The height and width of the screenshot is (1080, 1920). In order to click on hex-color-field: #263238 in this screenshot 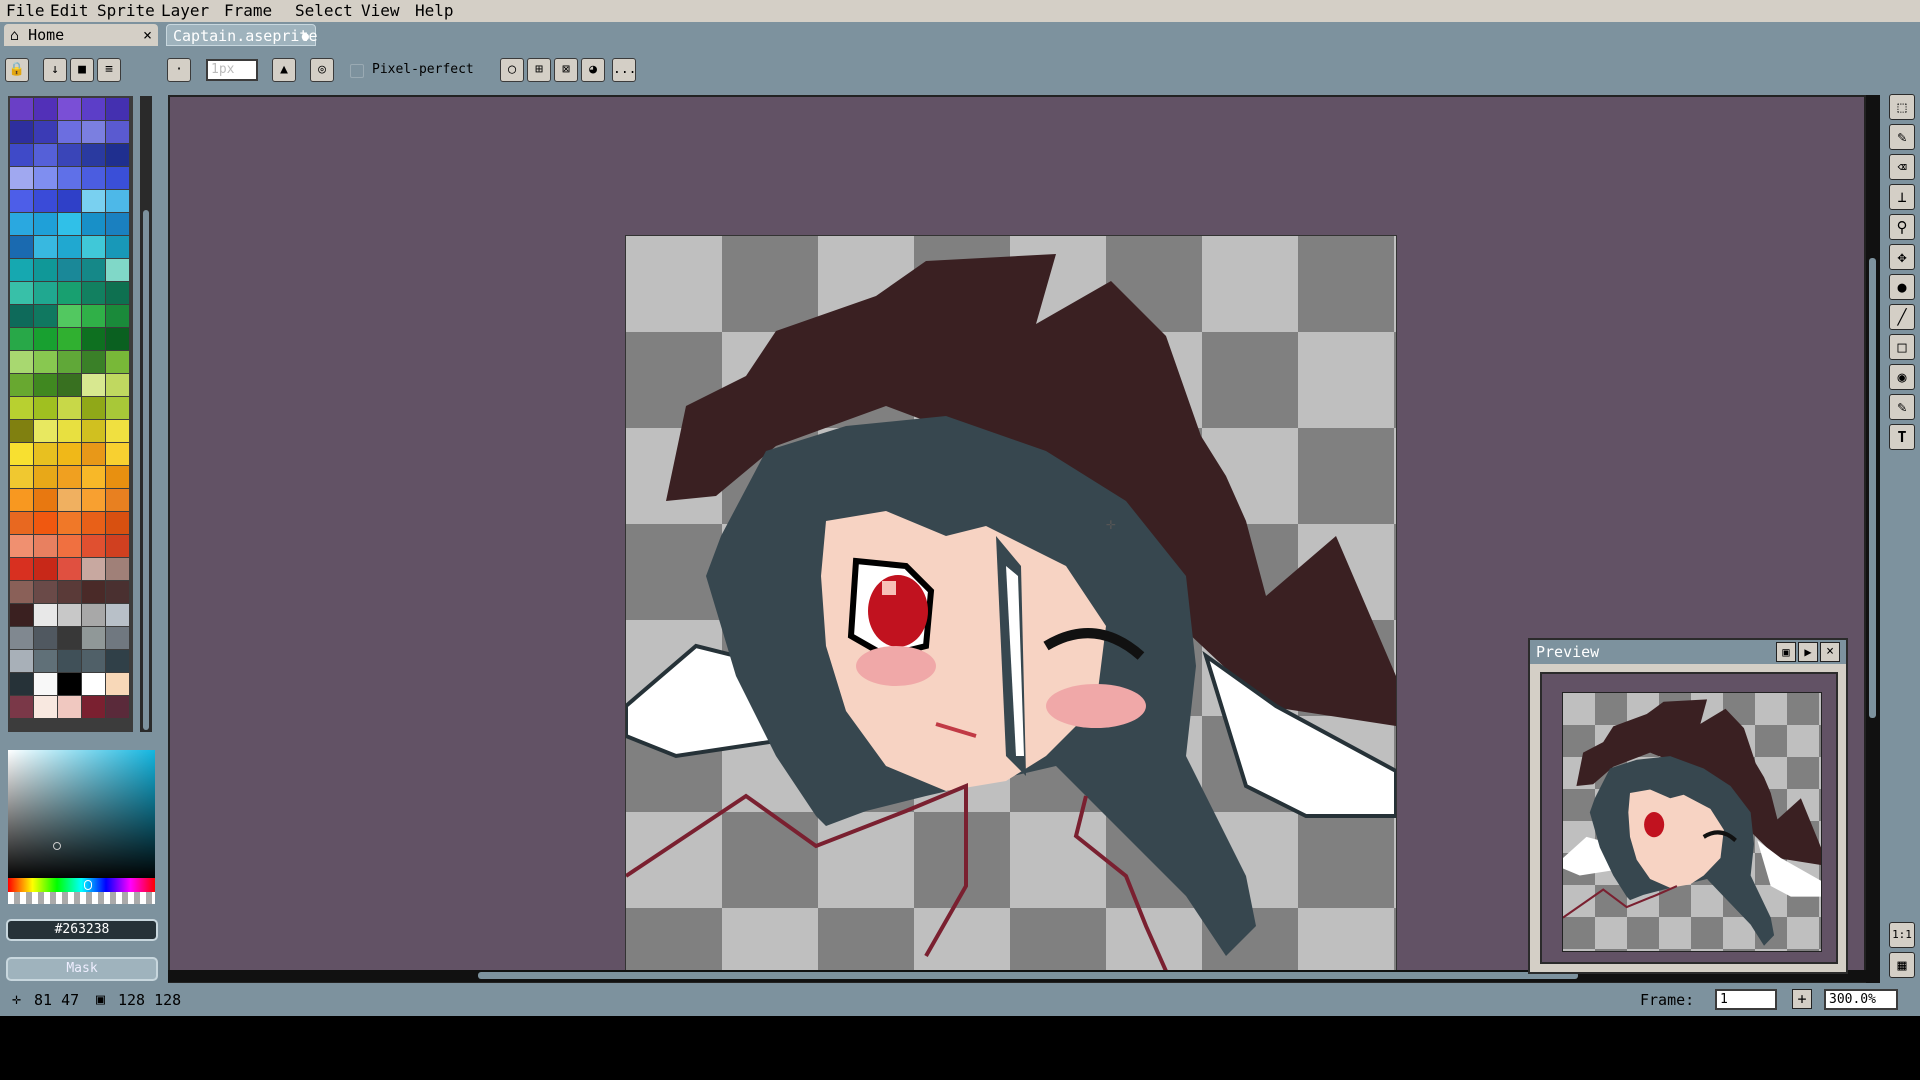, I will do `click(82, 930)`.